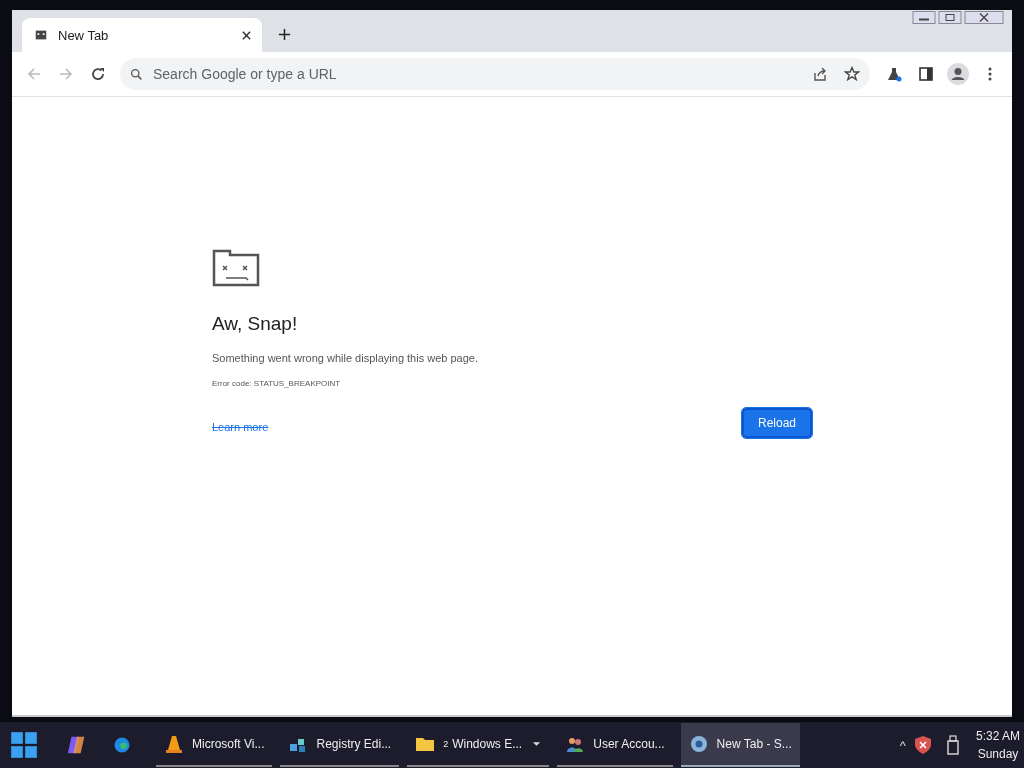  What do you see at coordinates (924, 17) in the screenshot?
I see `minimize-icon` at bounding box center [924, 17].